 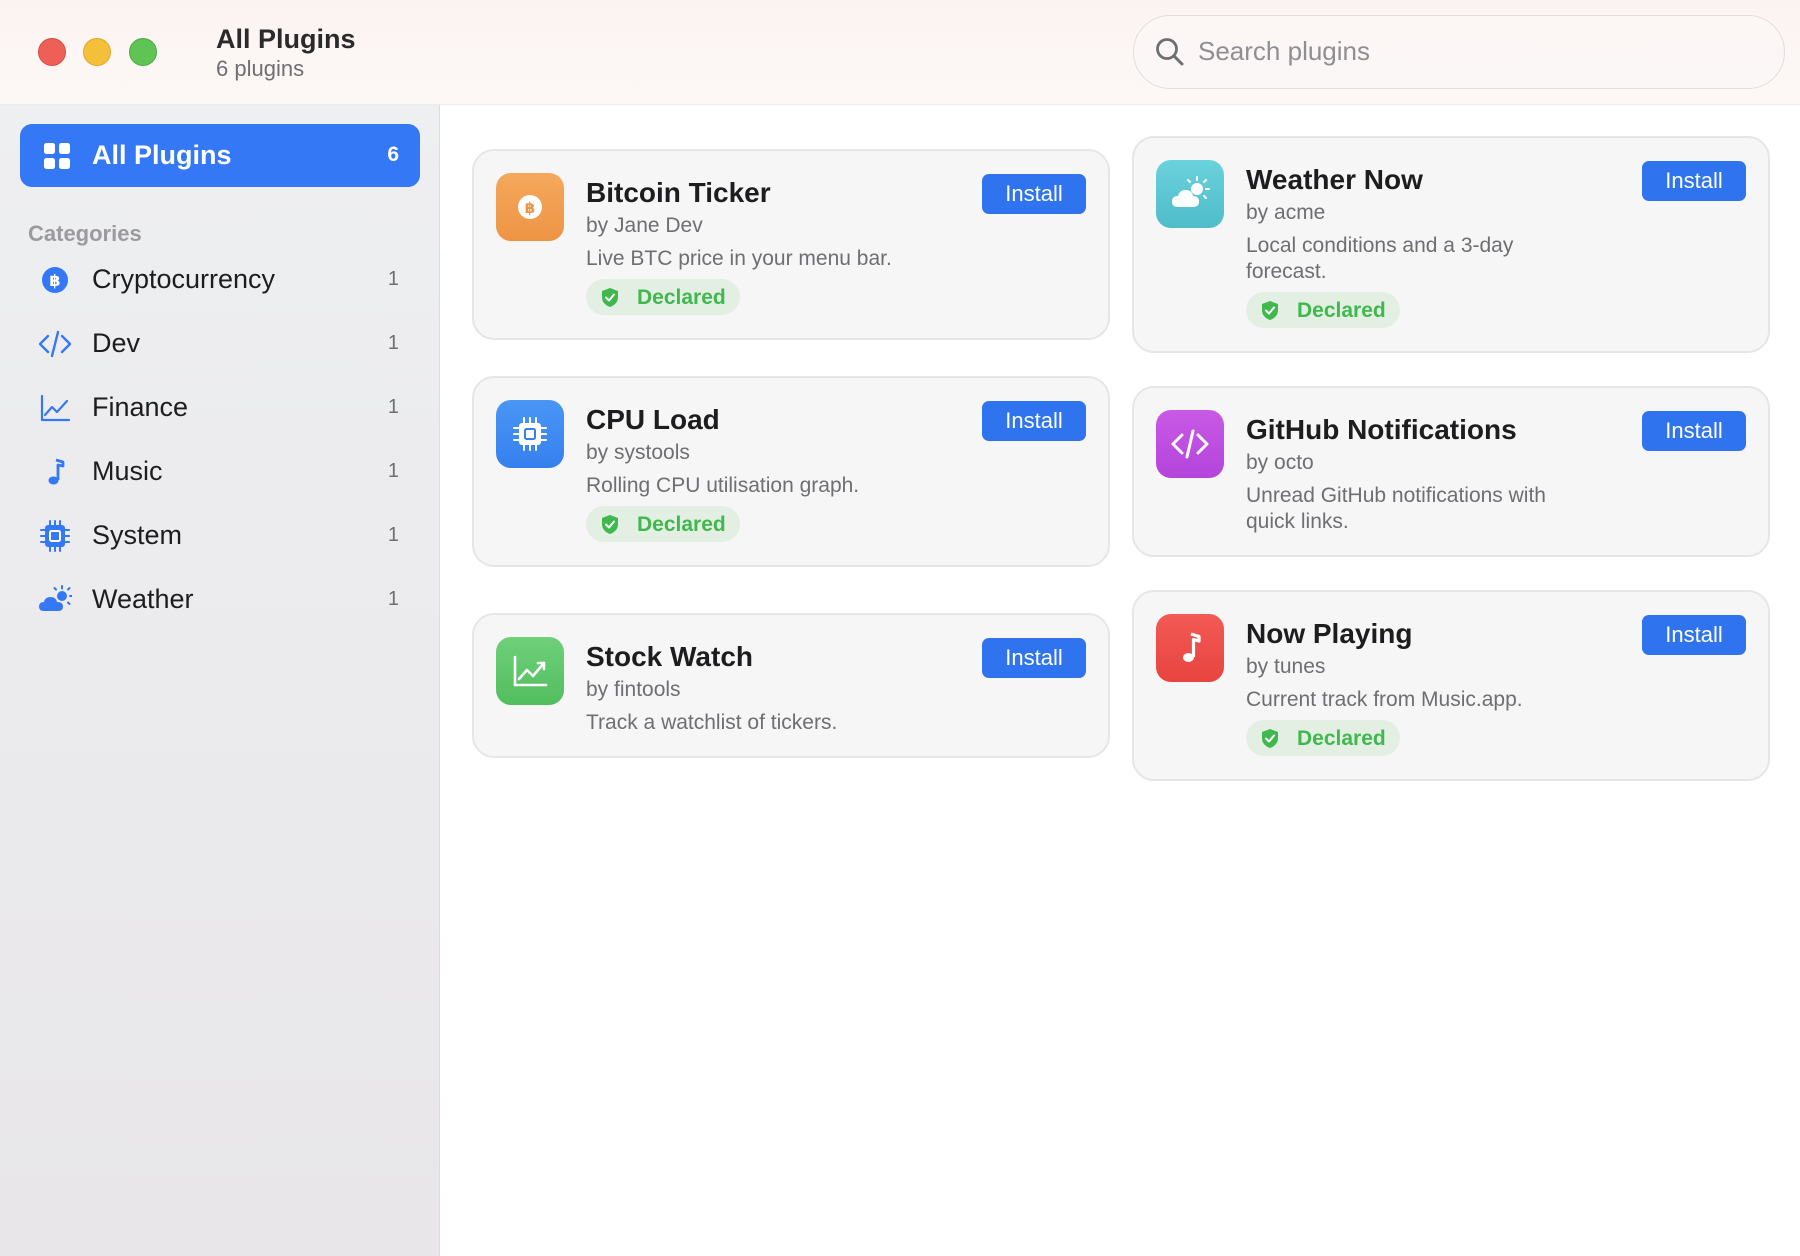 What do you see at coordinates (286, 39) in the screenshot?
I see `window-title: All Plugins` at bounding box center [286, 39].